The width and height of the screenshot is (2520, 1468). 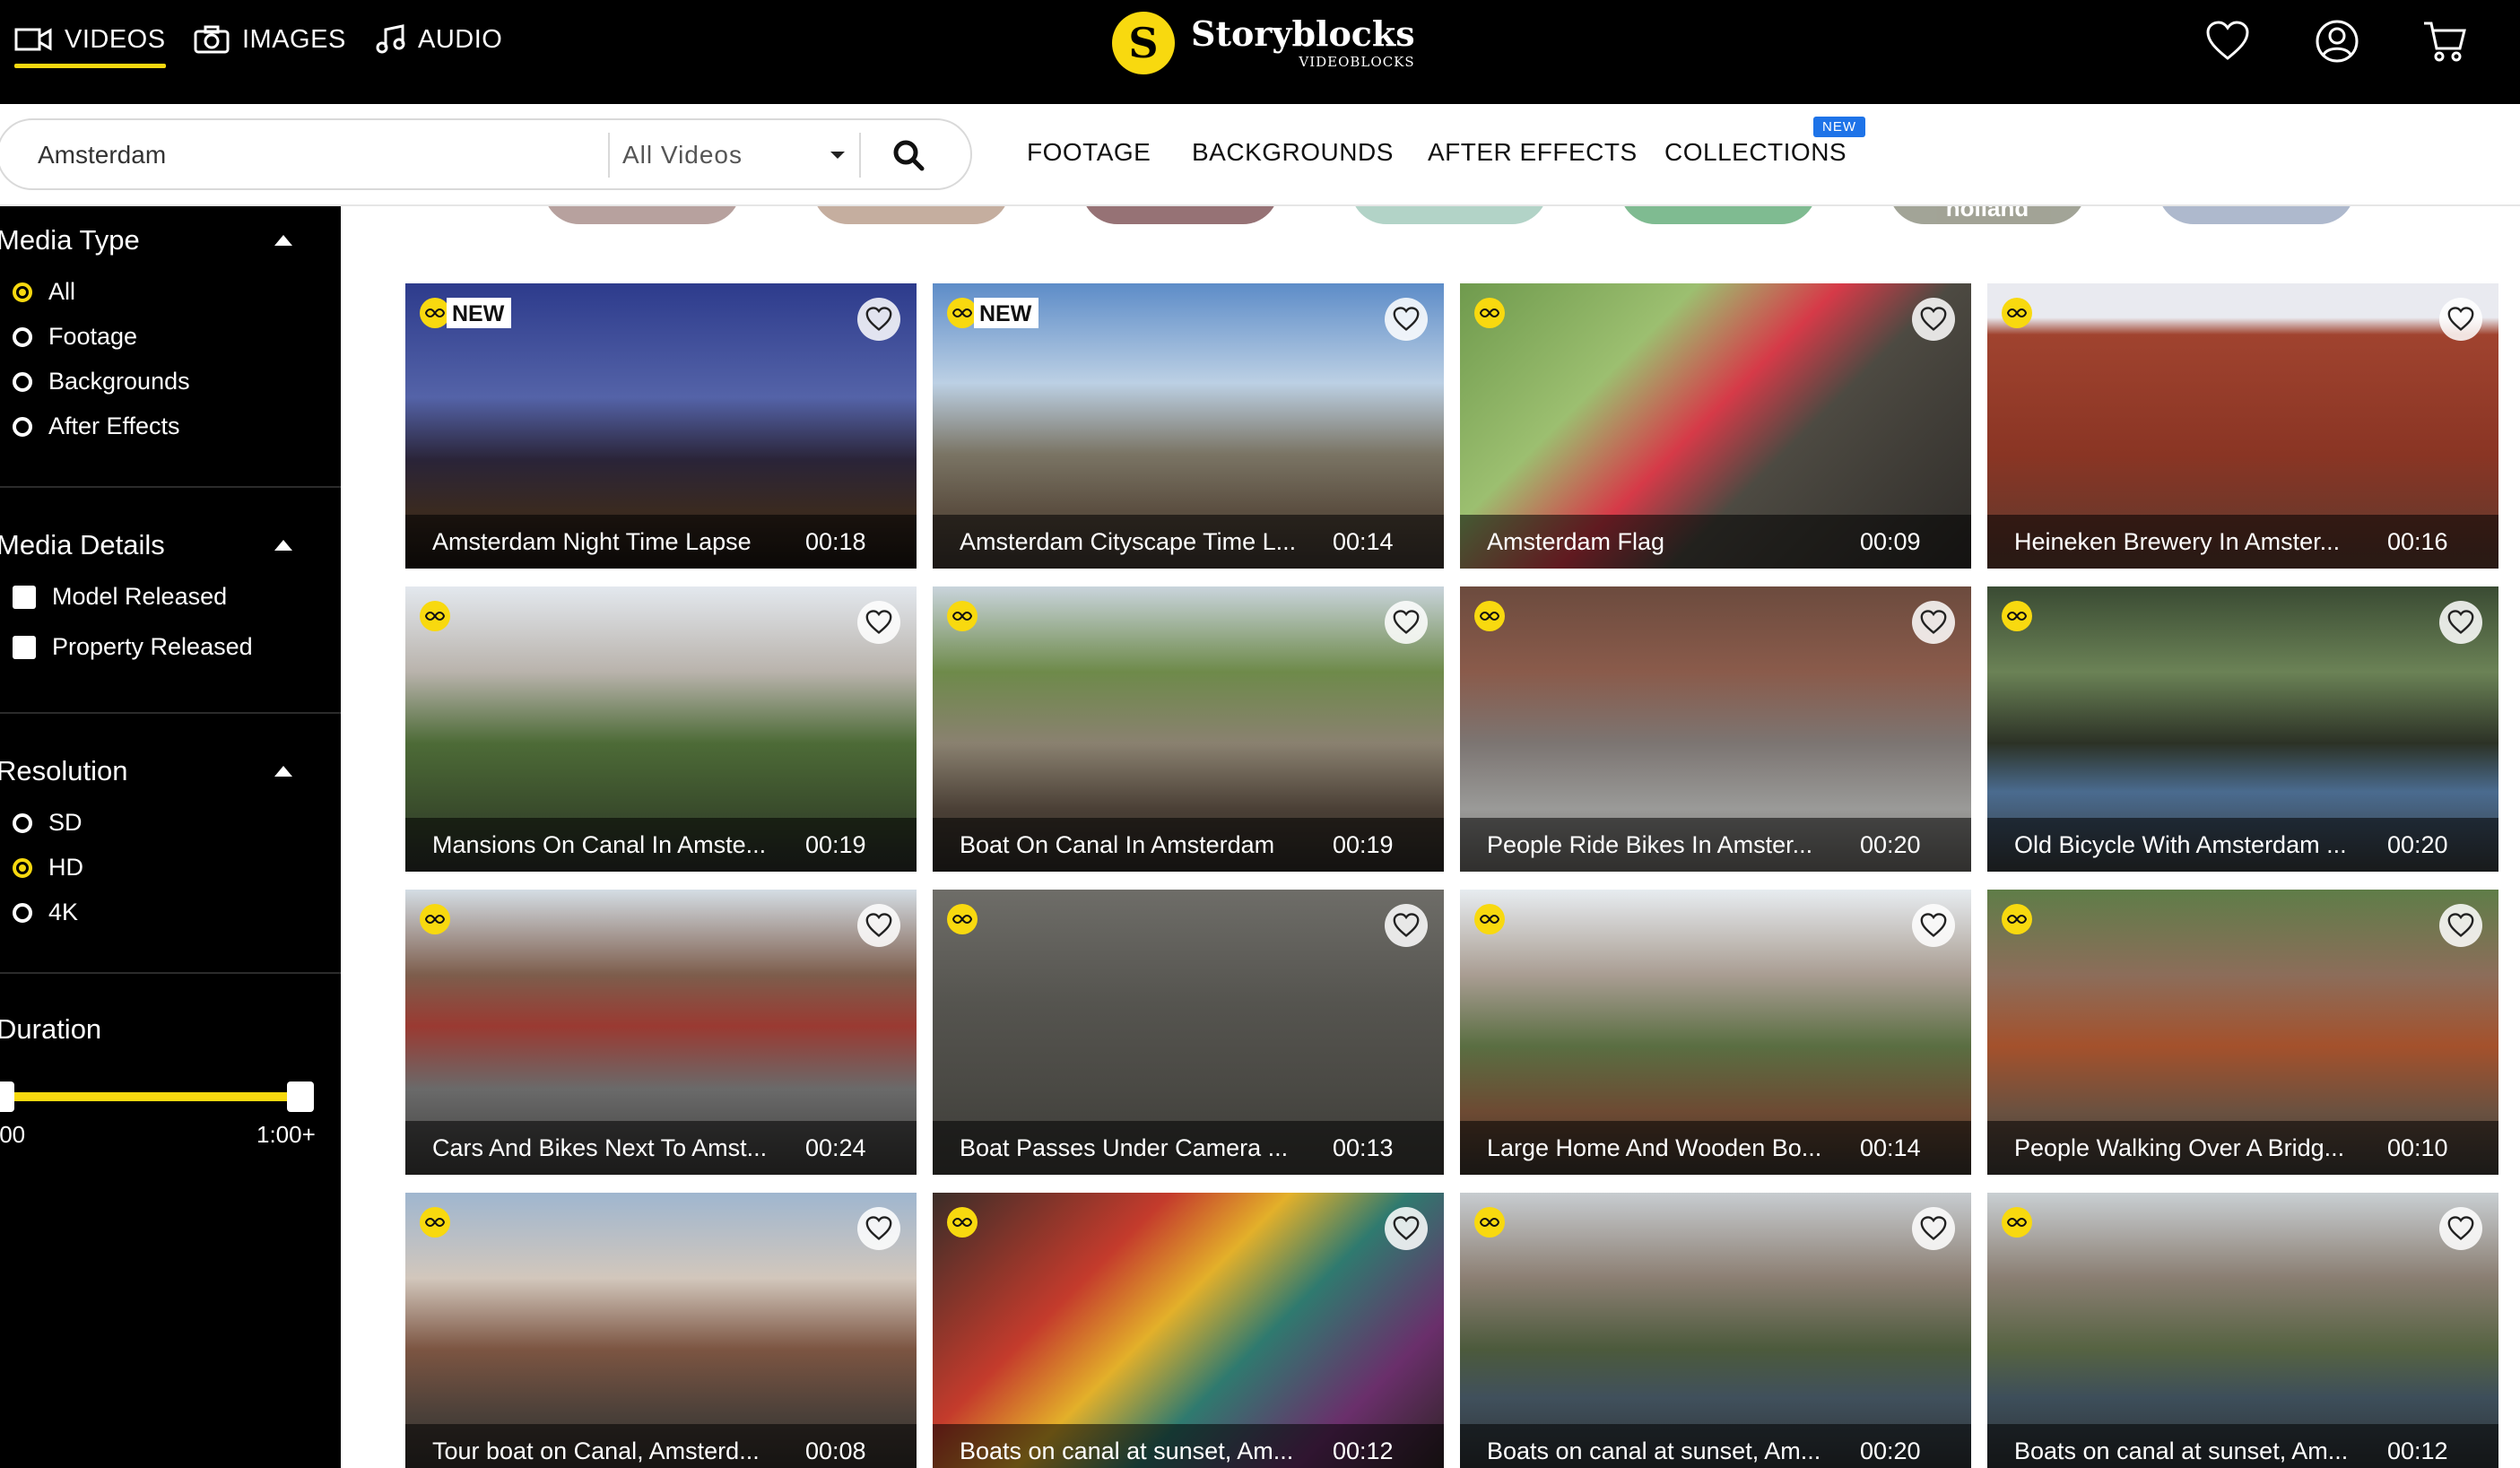 What do you see at coordinates (1715, 1331) in the screenshot?
I see `video-result-card: Boats on canal at sunset, Am... 00:20` at bounding box center [1715, 1331].